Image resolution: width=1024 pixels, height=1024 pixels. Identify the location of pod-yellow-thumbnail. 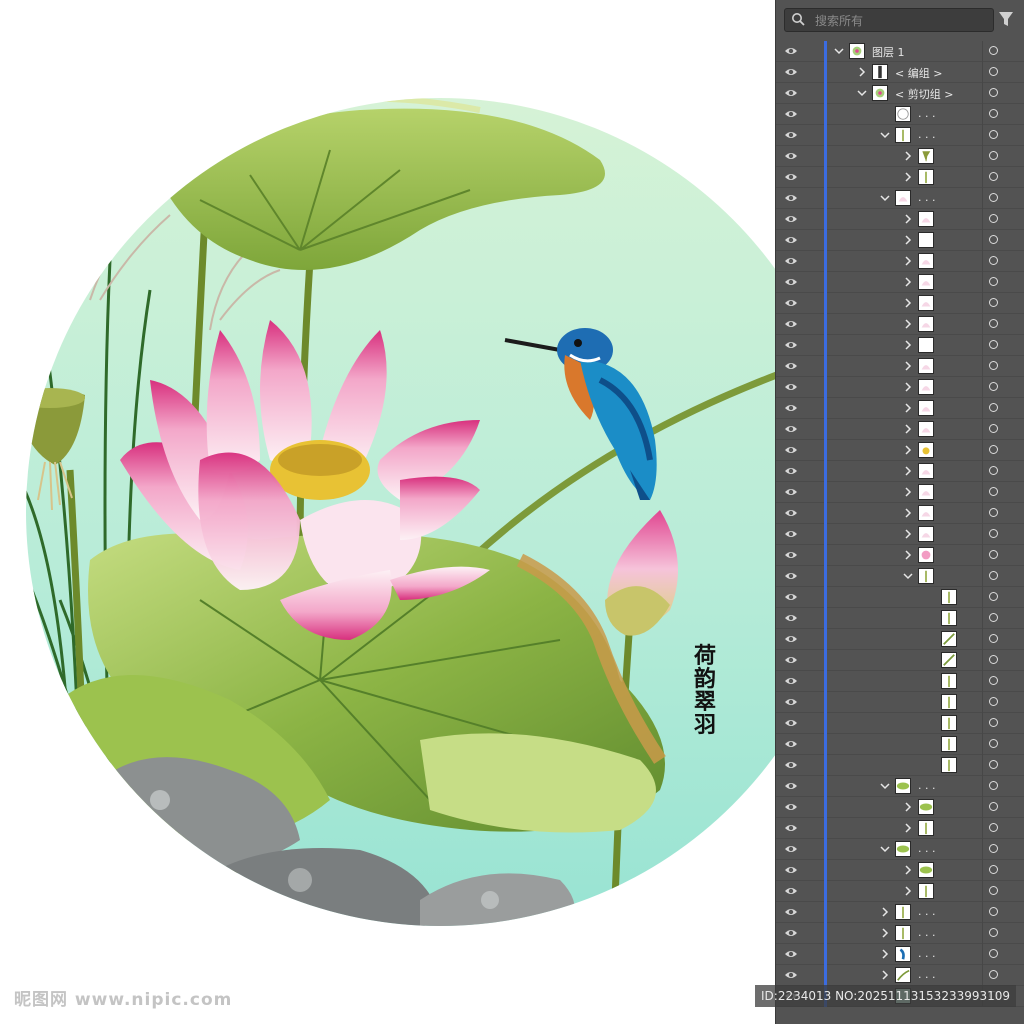
(926, 450).